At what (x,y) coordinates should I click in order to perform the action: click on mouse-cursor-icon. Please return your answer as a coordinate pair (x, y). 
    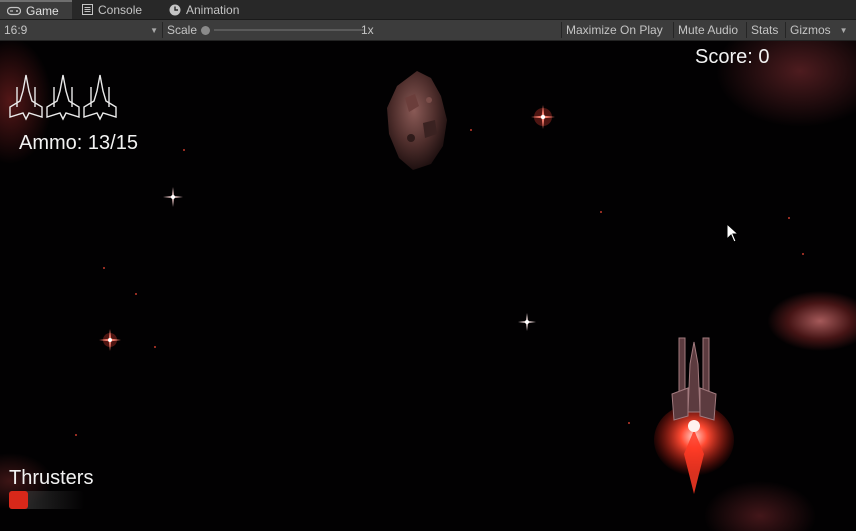
    Looking at the image, I should click on (732, 233).